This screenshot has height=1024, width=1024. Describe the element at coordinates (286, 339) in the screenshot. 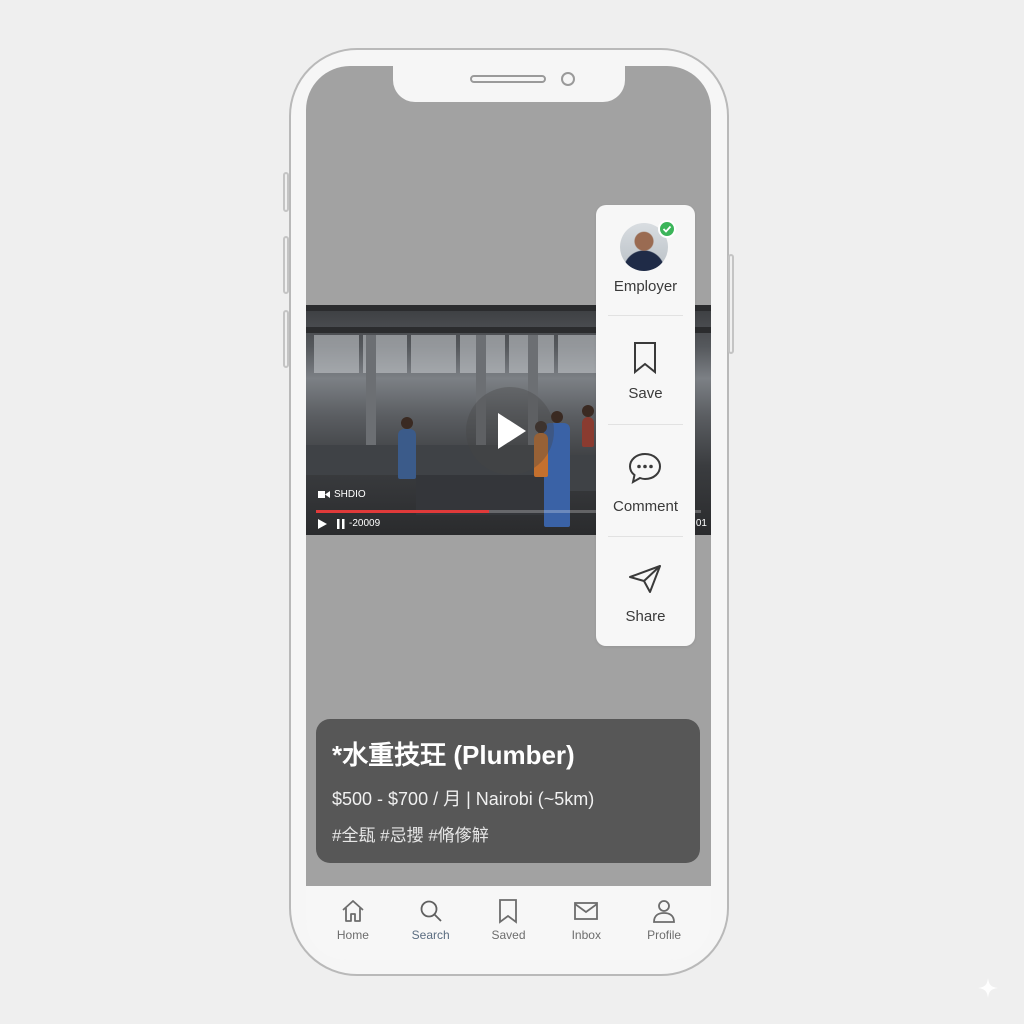

I see `volume-down-button` at that location.